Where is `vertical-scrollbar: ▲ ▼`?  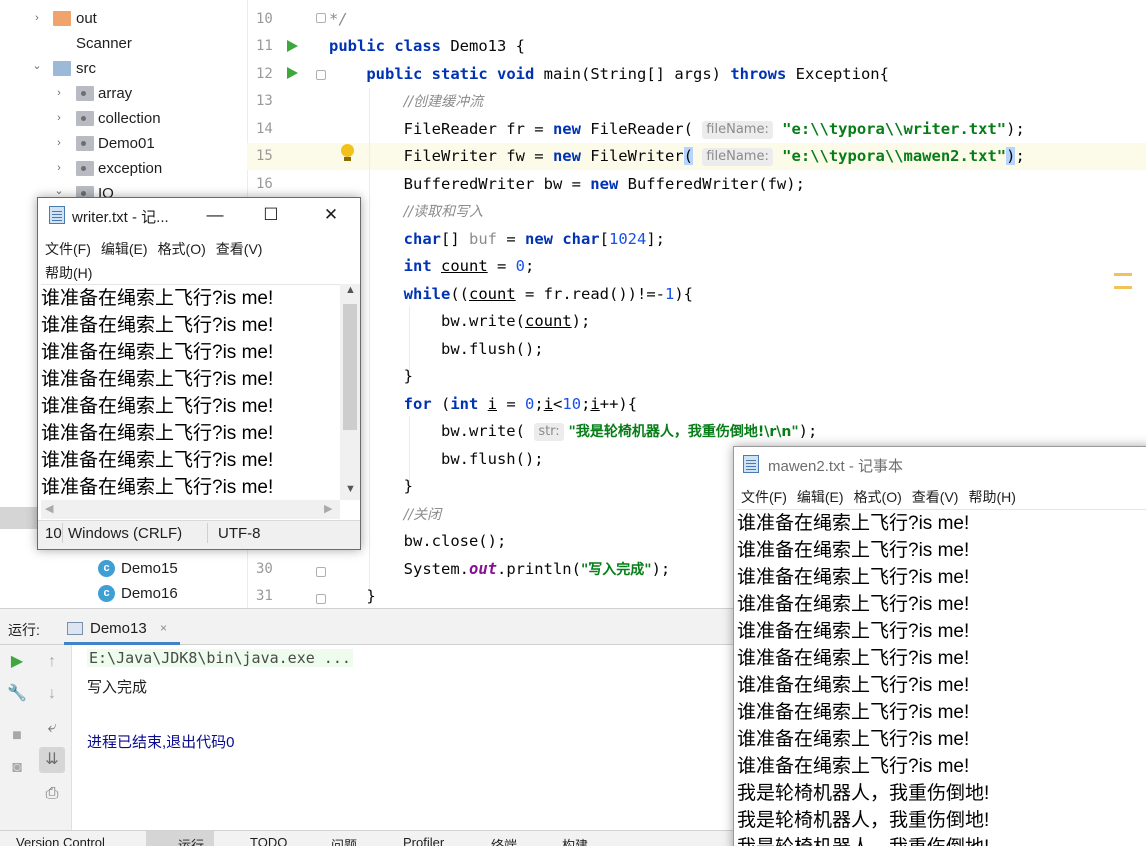 vertical-scrollbar: ▲ ▼ is located at coordinates (350, 392).